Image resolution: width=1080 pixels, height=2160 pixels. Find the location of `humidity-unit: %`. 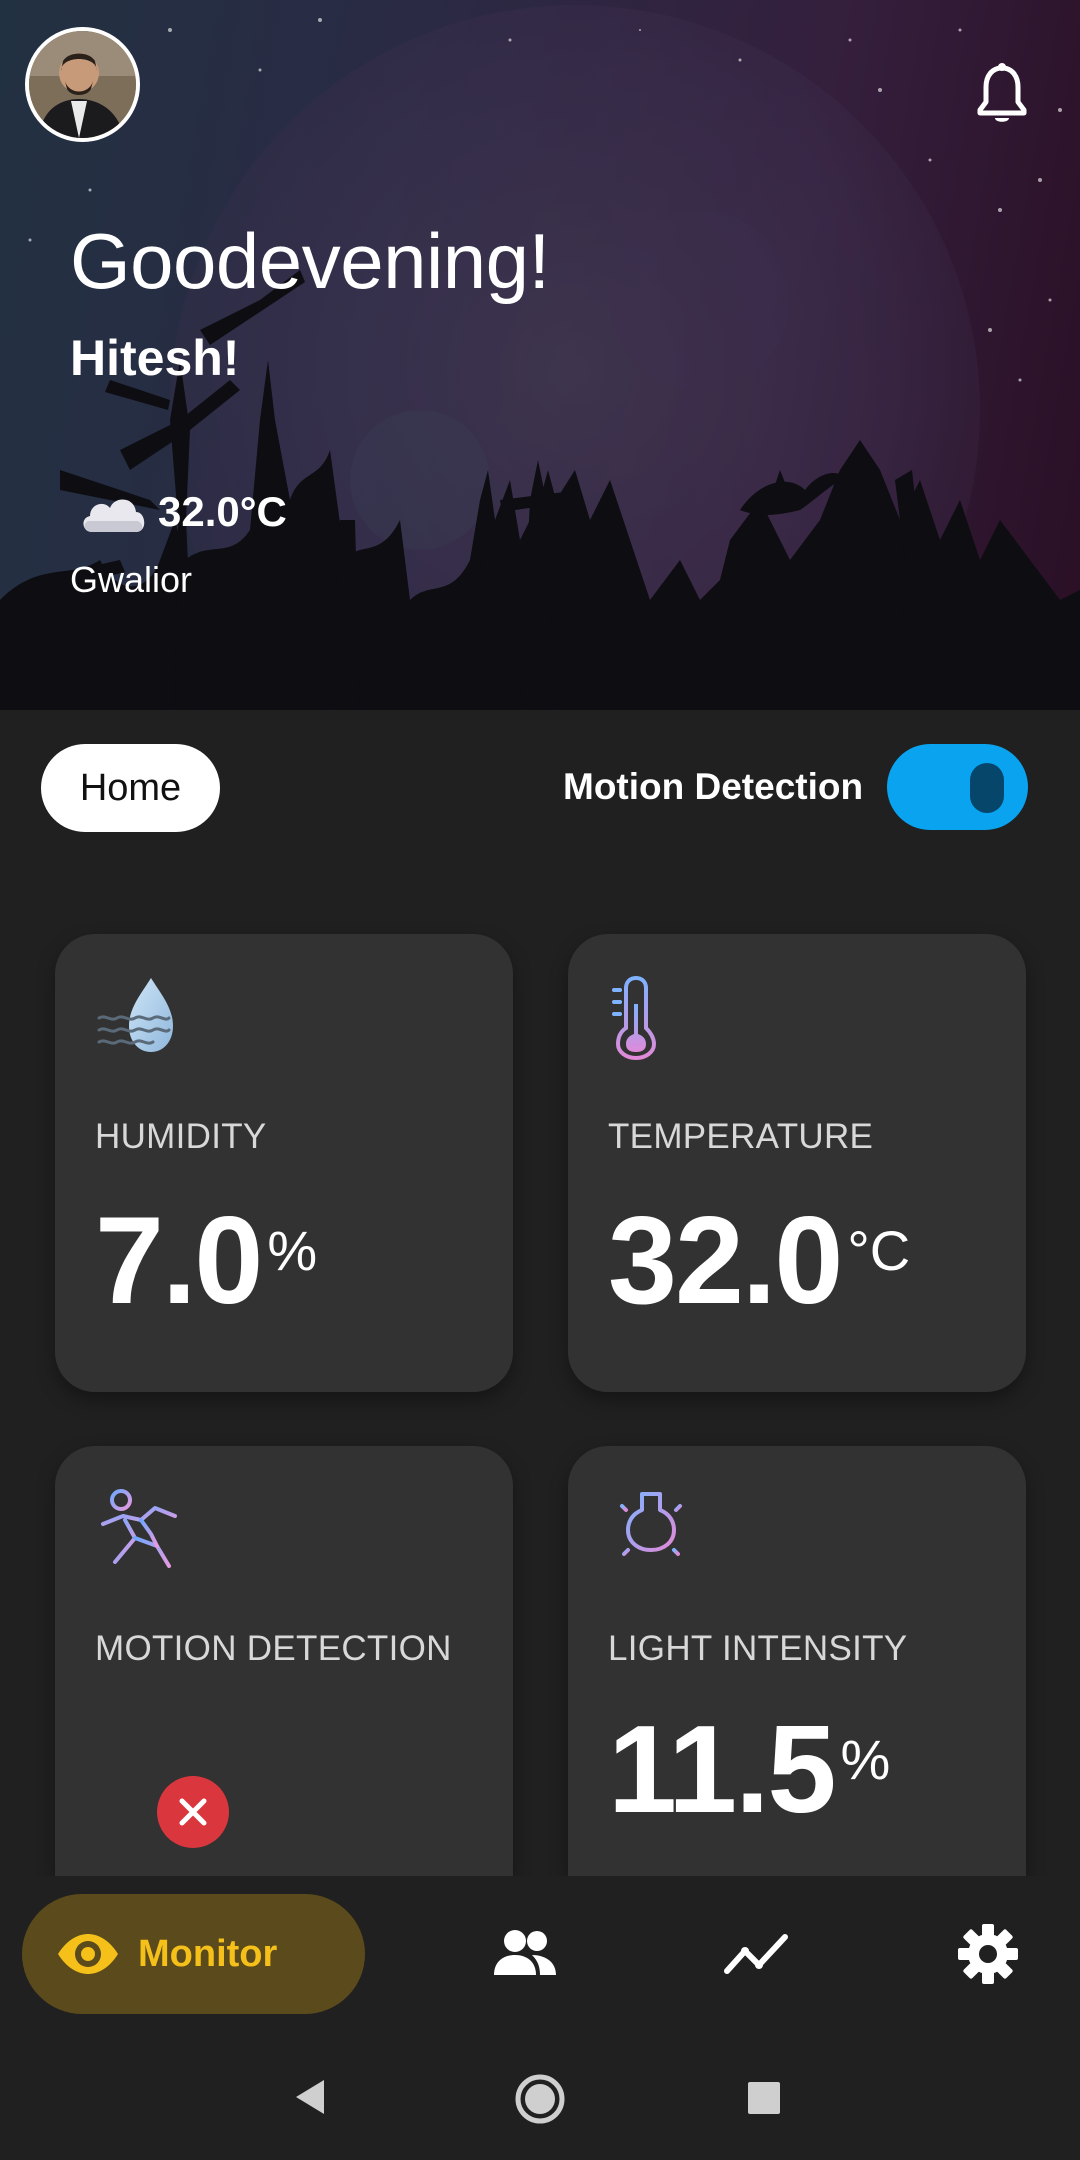

humidity-unit: % is located at coordinates (292, 1250).